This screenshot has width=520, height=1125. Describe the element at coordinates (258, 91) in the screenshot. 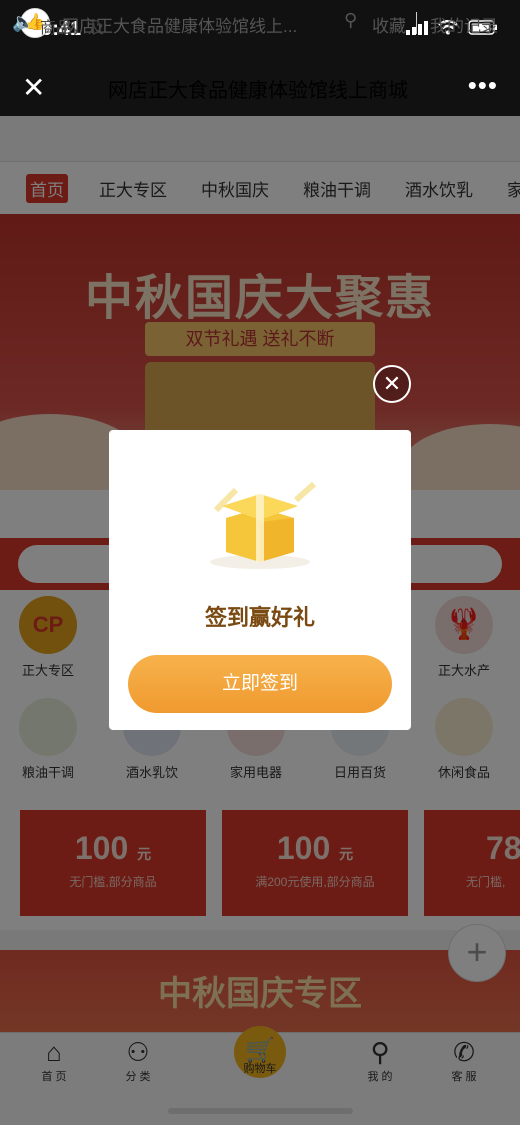

I see `page-title: 网店正大食品健康体验馆线上商城` at that location.